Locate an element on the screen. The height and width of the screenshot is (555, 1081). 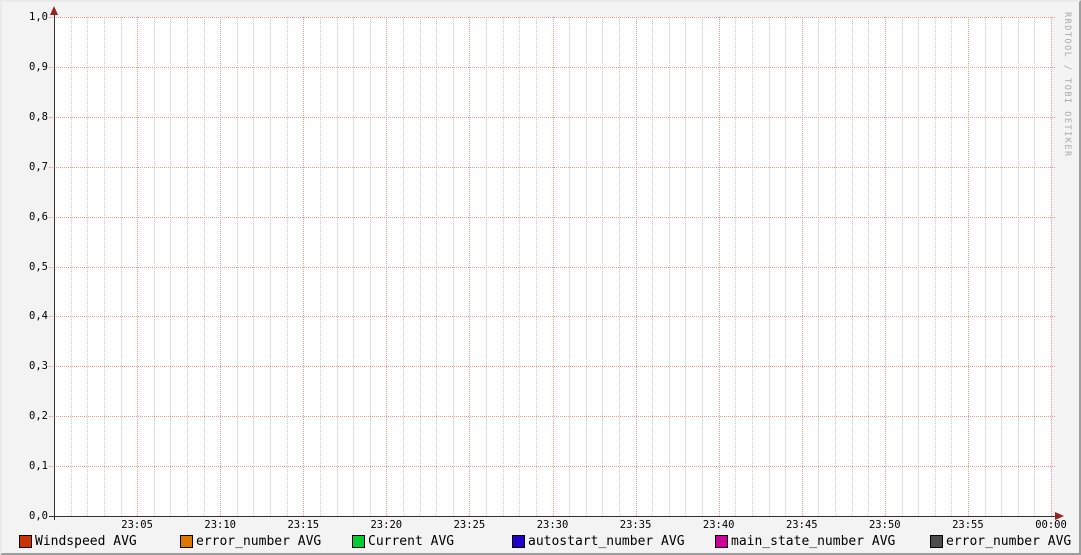
legend-item-Current: Current AVG is located at coordinates (403, 541).